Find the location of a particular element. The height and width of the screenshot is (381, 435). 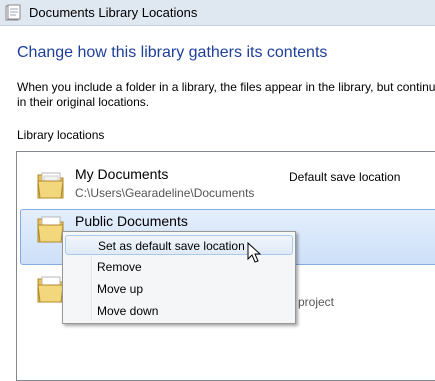

menu-item-label: Set as default save location is located at coordinates (171, 246).